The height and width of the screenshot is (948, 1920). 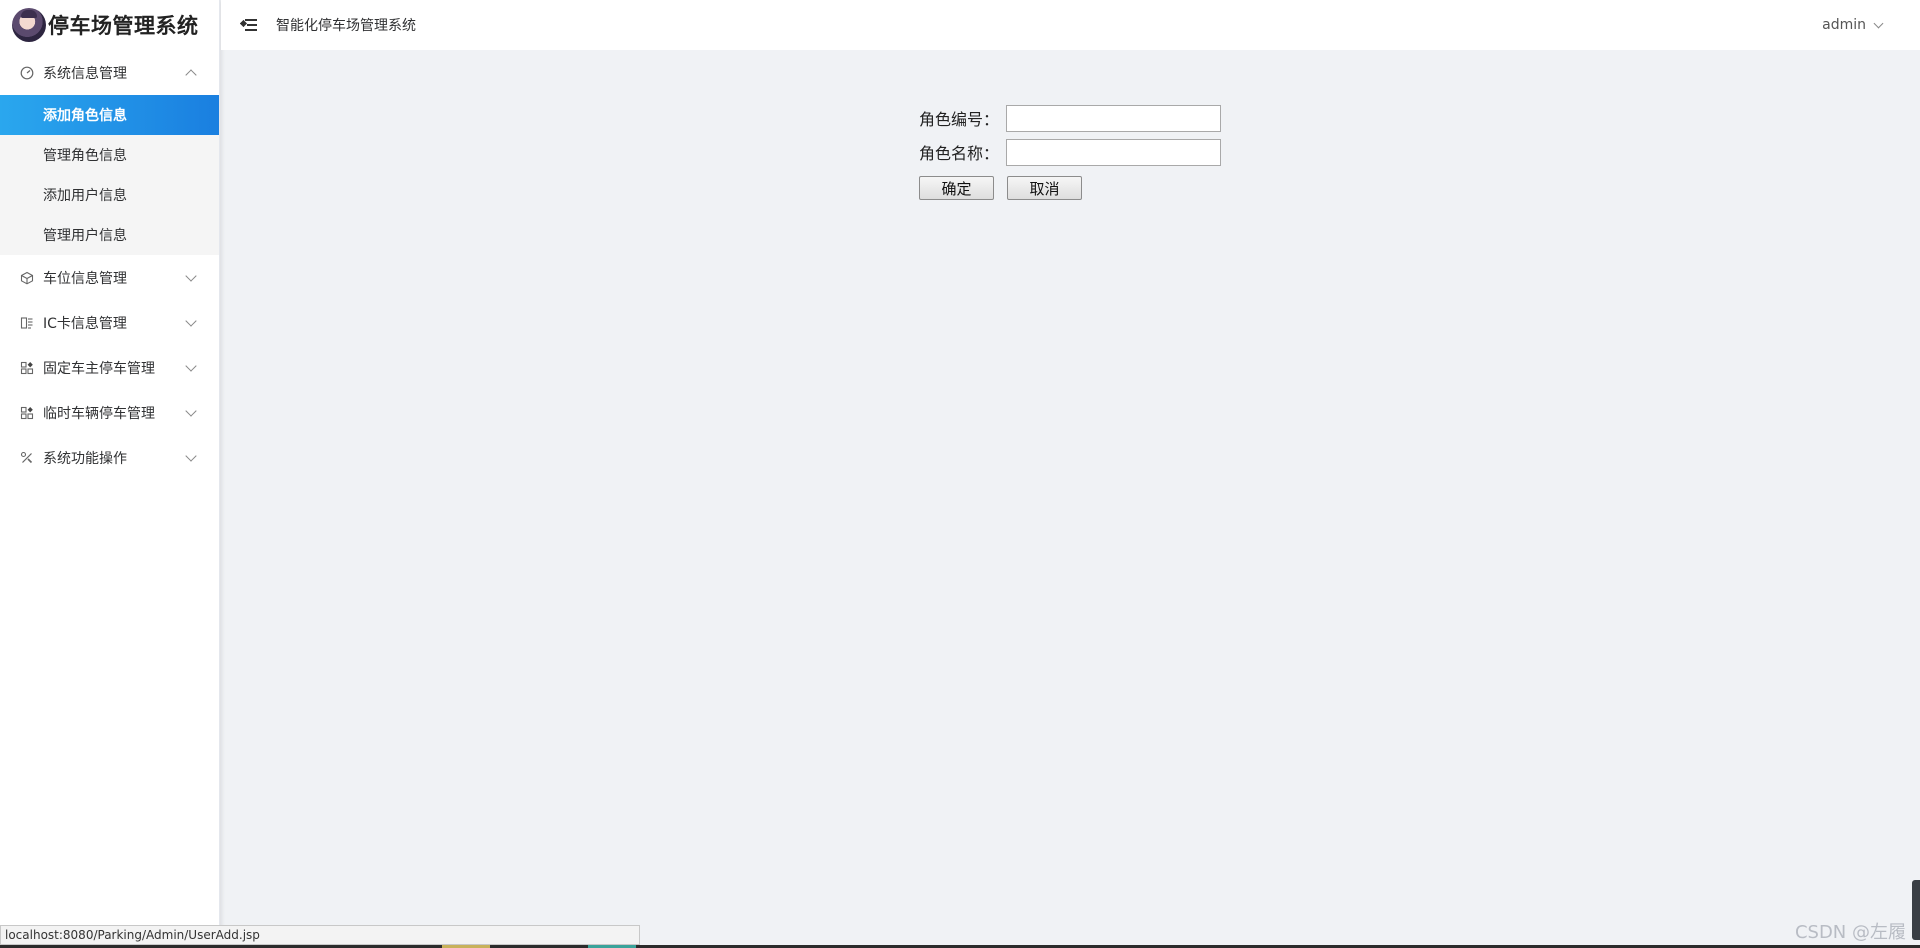 What do you see at coordinates (85, 73) in the screenshot?
I see `menu-label: 系统信息管理` at bounding box center [85, 73].